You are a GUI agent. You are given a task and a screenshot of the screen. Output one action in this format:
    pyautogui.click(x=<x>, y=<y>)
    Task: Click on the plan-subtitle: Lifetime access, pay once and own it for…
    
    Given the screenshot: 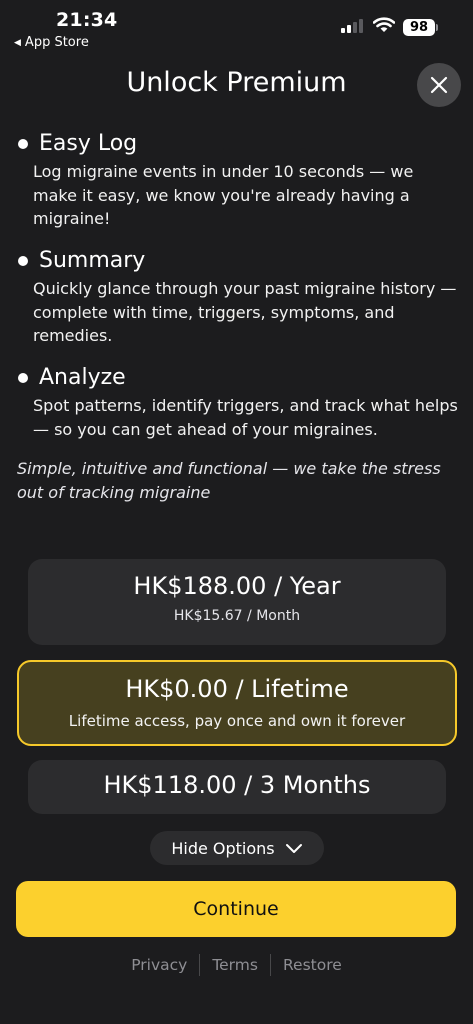 What is the action you would take?
    pyautogui.click(x=237, y=721)
    